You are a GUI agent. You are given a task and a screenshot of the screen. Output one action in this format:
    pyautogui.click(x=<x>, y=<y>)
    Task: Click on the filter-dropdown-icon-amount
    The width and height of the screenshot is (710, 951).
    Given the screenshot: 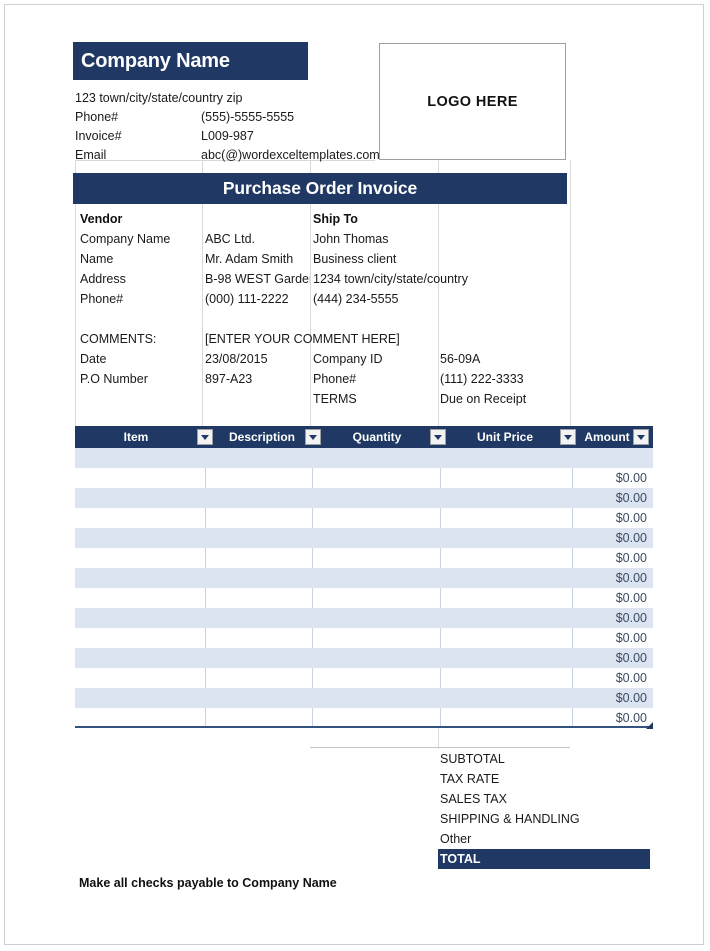 What is the action you would take?
    pyautogui.click(x=641, y=437)
    